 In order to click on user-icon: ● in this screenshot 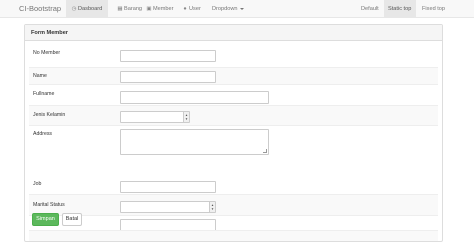, I will do `click(185, 9)`.